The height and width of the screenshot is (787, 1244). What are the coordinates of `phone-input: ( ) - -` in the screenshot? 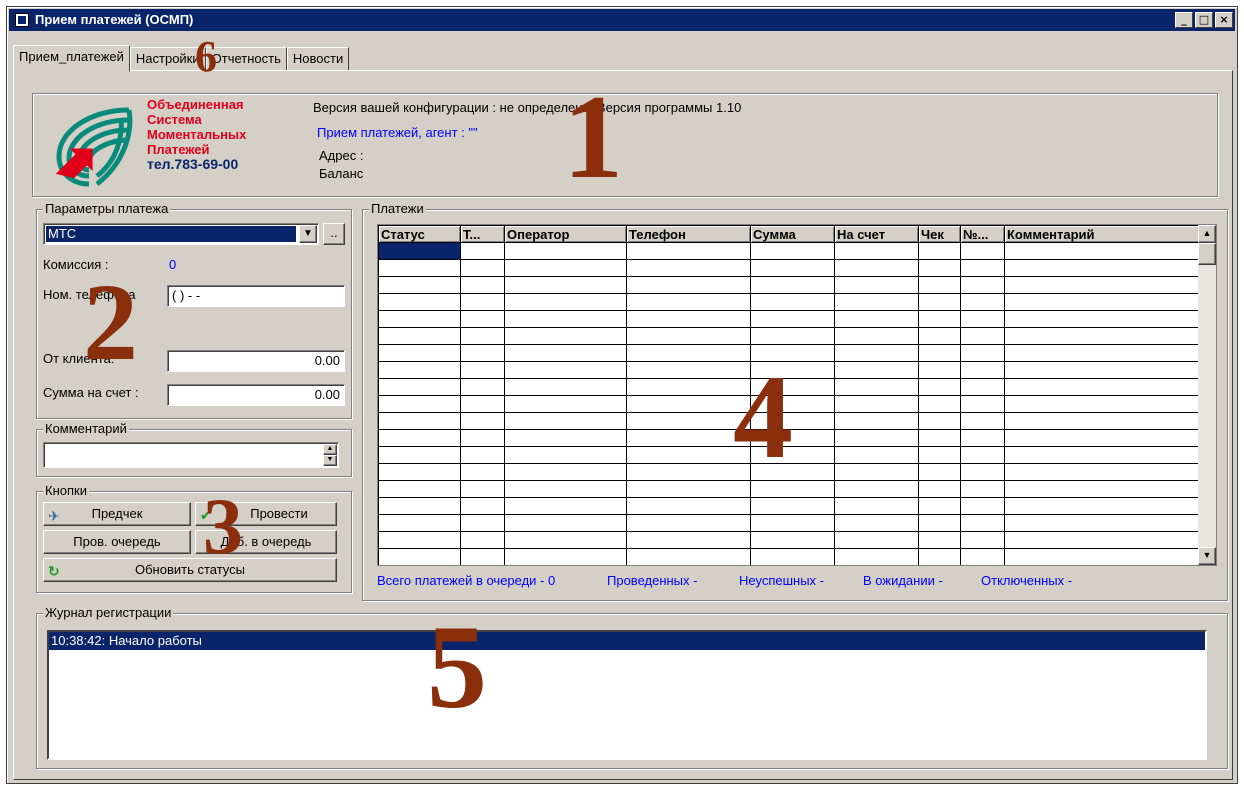 It's located at (256, 296).